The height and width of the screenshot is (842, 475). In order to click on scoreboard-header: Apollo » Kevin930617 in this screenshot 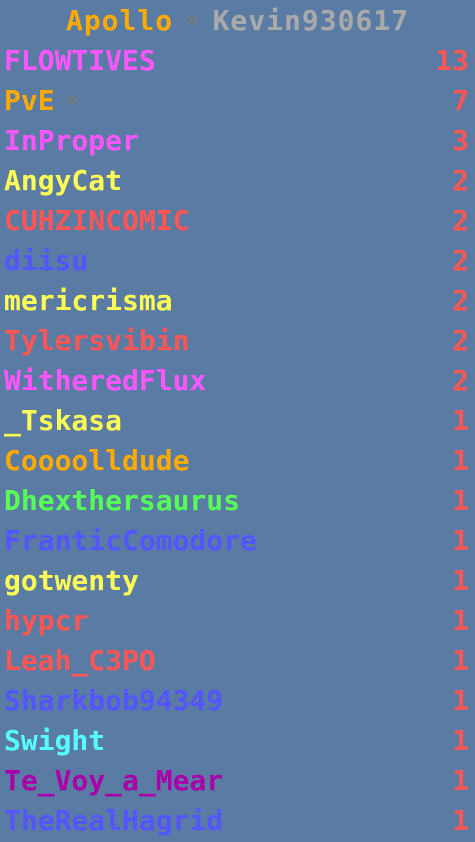, I will do `click(237, 20)`.